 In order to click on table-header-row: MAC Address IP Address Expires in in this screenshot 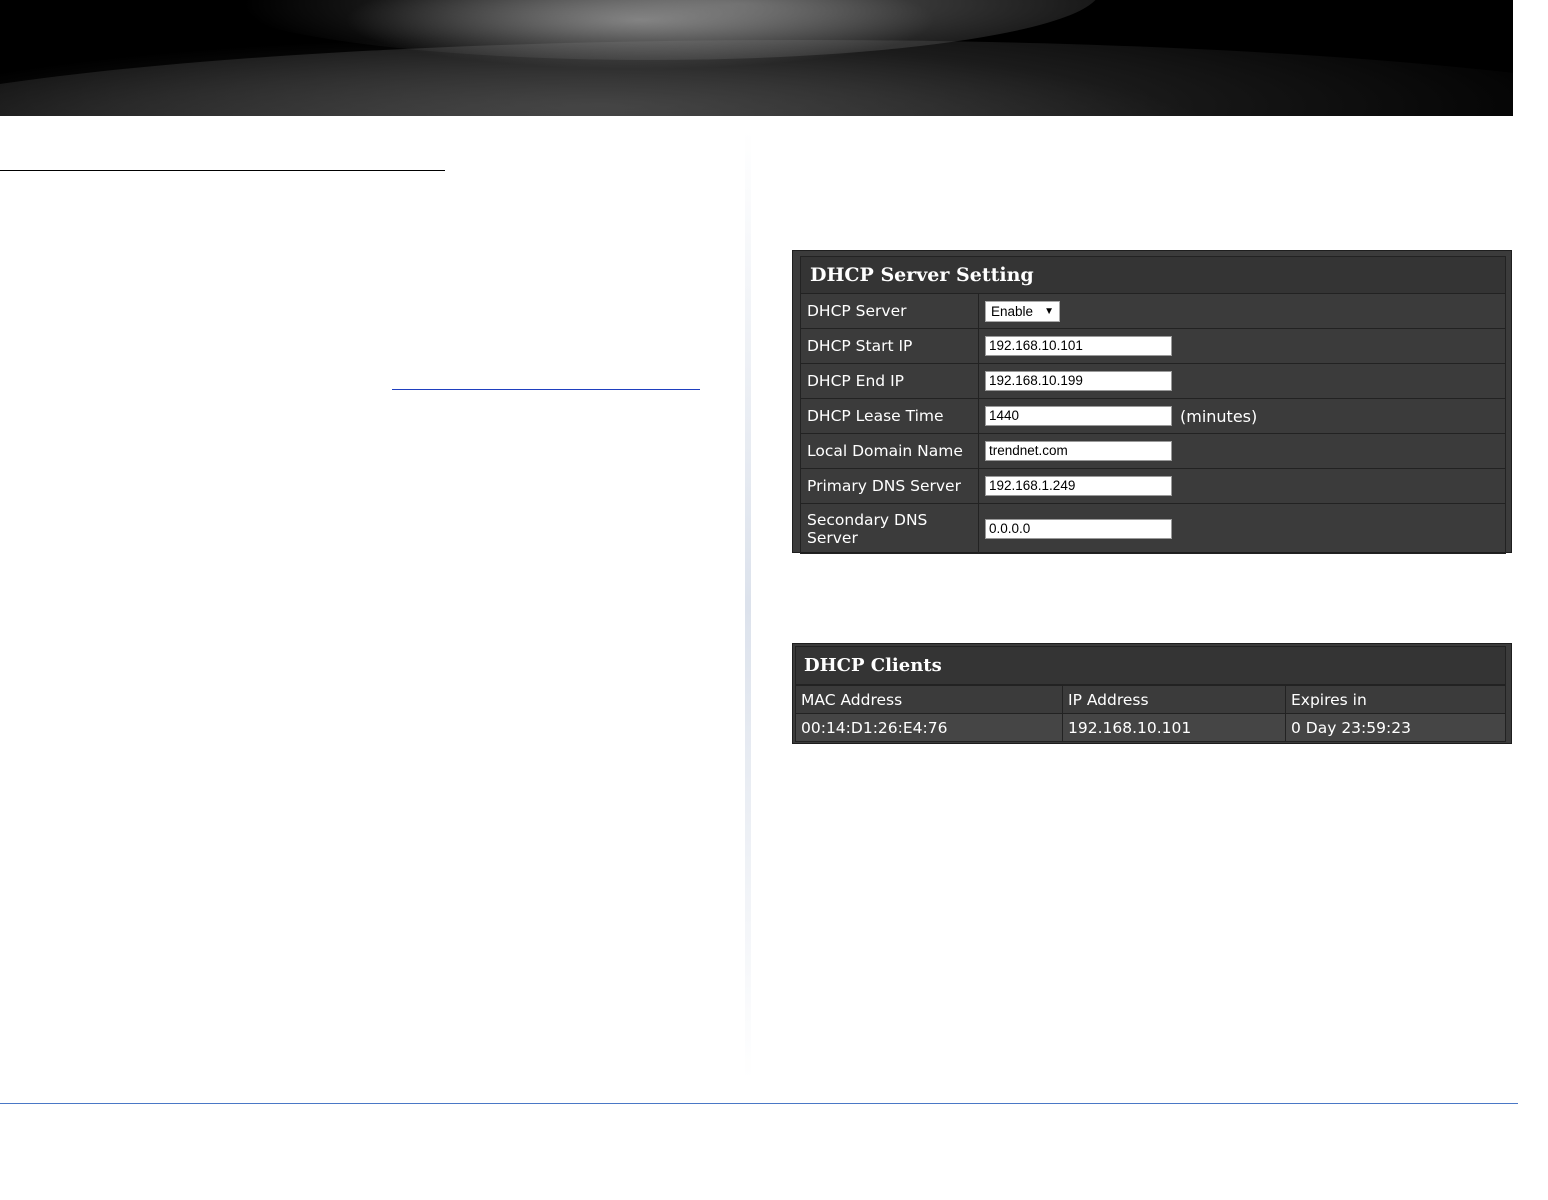, I will do `click(1150, 699)`.